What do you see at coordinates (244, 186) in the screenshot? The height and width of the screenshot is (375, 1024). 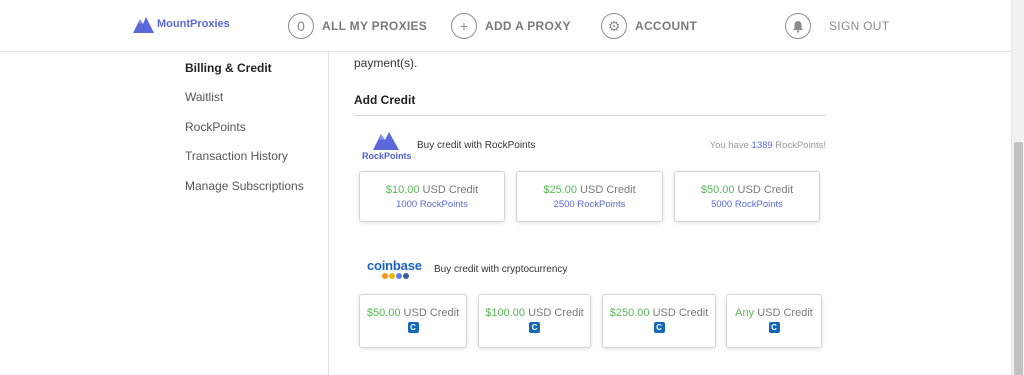 I see `sidebar-item-manage-subscriptions: Manage Subscriptions` at bounding box center [244, 186].